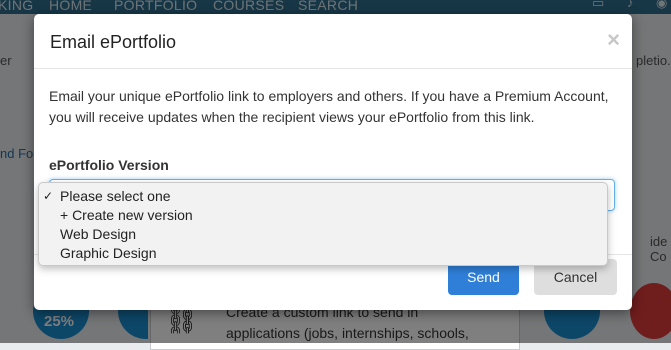  I want to click on checkmark-icon: ✓, so click(48, 196).